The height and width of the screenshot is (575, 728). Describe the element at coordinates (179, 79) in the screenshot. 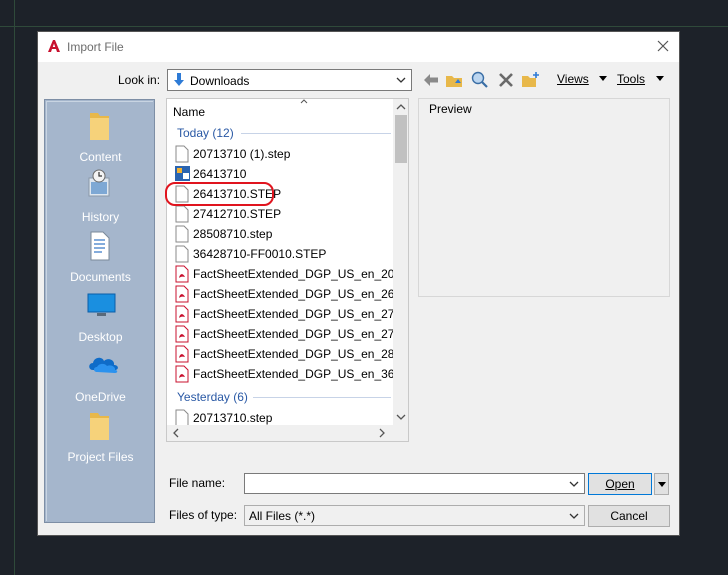

I see `downloads-folder-icon` at that location.